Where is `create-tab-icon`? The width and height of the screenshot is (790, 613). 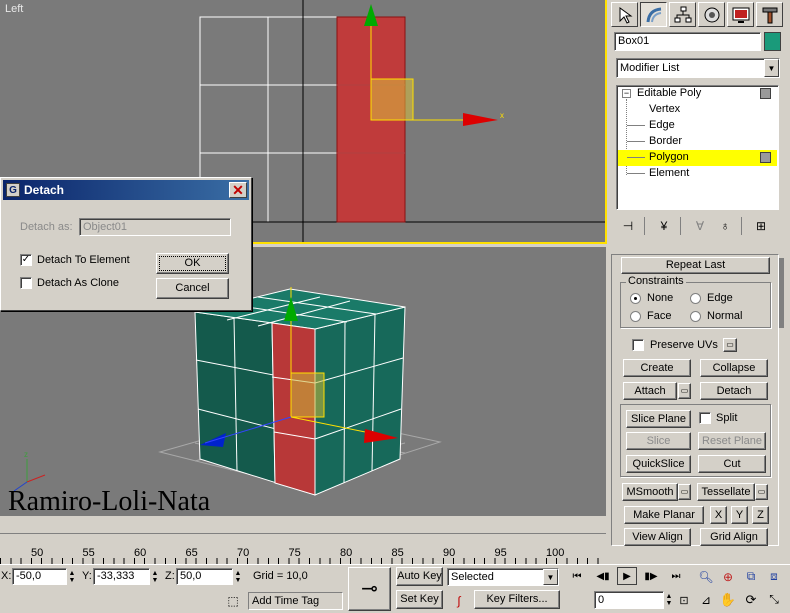
create-tab-icon is located at coordinates (624, 14).